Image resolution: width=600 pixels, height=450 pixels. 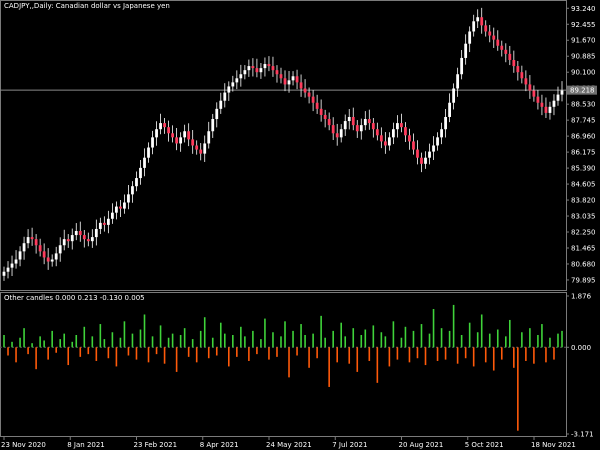 I want to click on price-tick-label: 87.745, so click(x=583, y=121).